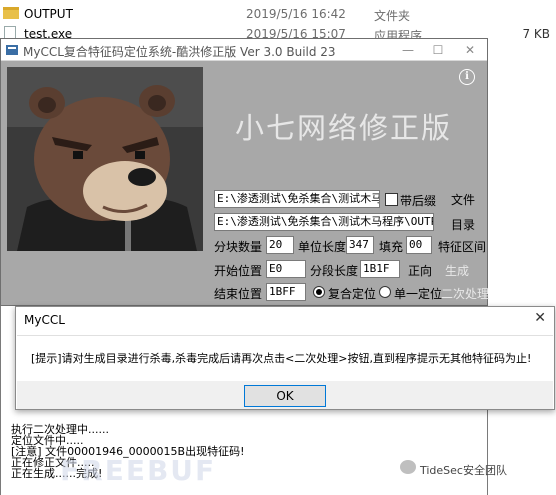  Describe the element at coordinates (462, 246) in the screenshot. I see `feature-range-button: 特征区间` at that location.